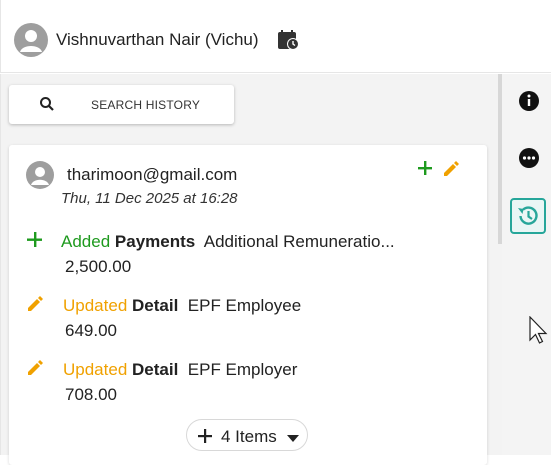  What do you see at coordinates (31, 40) in the screenshot?
I see `user-avatar-icon` at bounding box center [31, 40].